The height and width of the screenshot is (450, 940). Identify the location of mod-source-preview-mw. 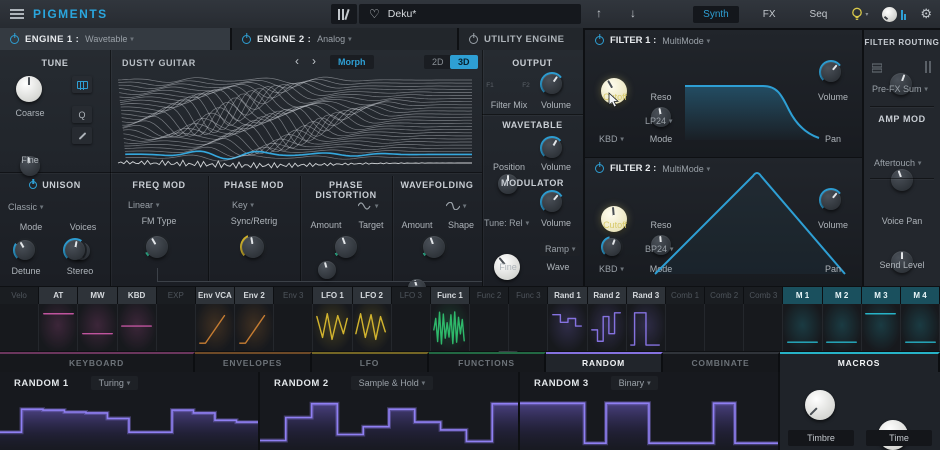
(98, 327).